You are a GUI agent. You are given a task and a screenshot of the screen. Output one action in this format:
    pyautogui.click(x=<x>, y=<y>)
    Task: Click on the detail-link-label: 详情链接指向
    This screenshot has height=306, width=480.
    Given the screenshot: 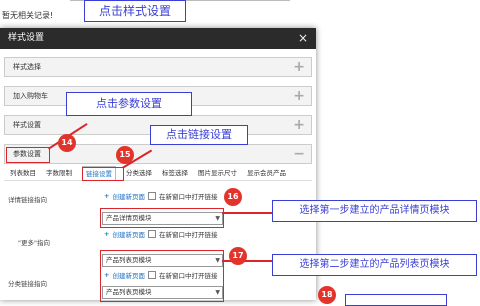 What is the action you would take?
    pyautogui.click(x=27, y=200)
    